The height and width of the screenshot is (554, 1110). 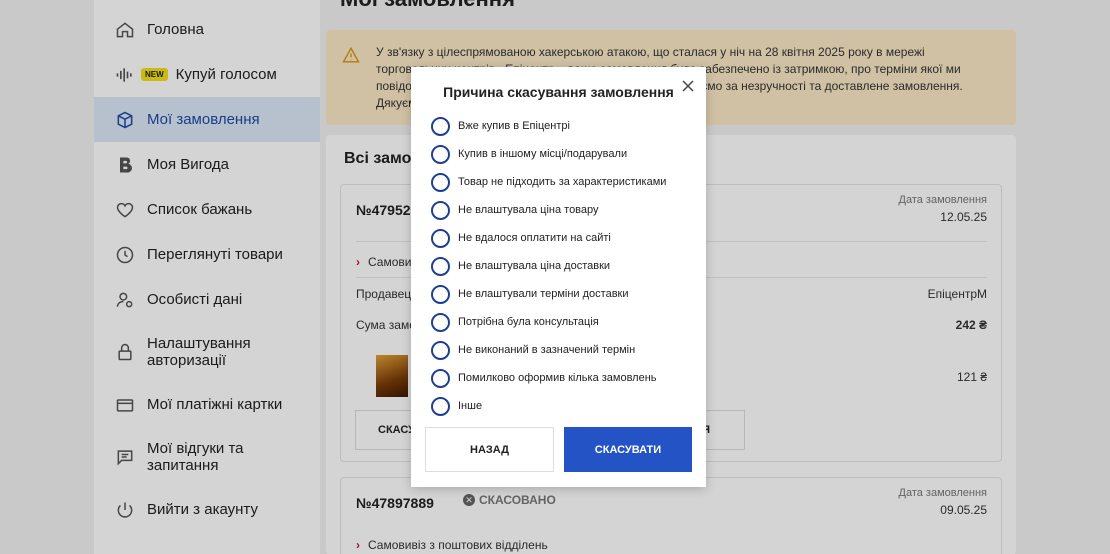 I want to click on reason-option: Вже купив в Епіцентрі, so click(x=548, y=126).